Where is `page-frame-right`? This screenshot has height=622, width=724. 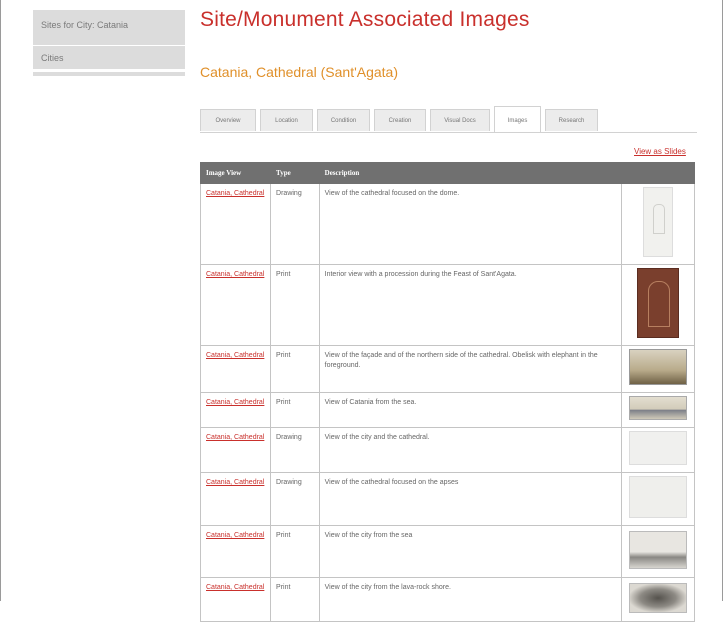
page-frame-right is located at coordinates (722, 300).